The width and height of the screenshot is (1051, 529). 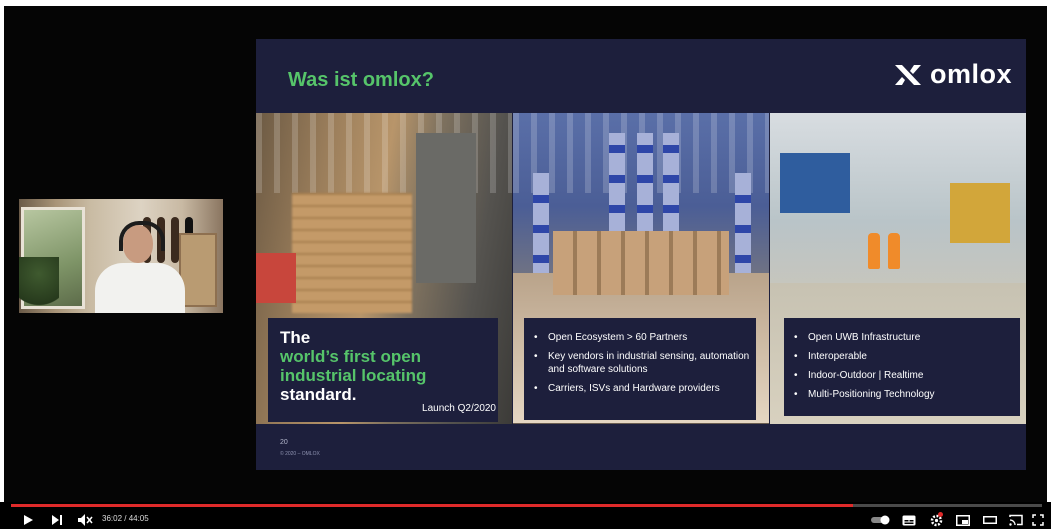 I want to click on hd-badge, so click(x=940, y=514).